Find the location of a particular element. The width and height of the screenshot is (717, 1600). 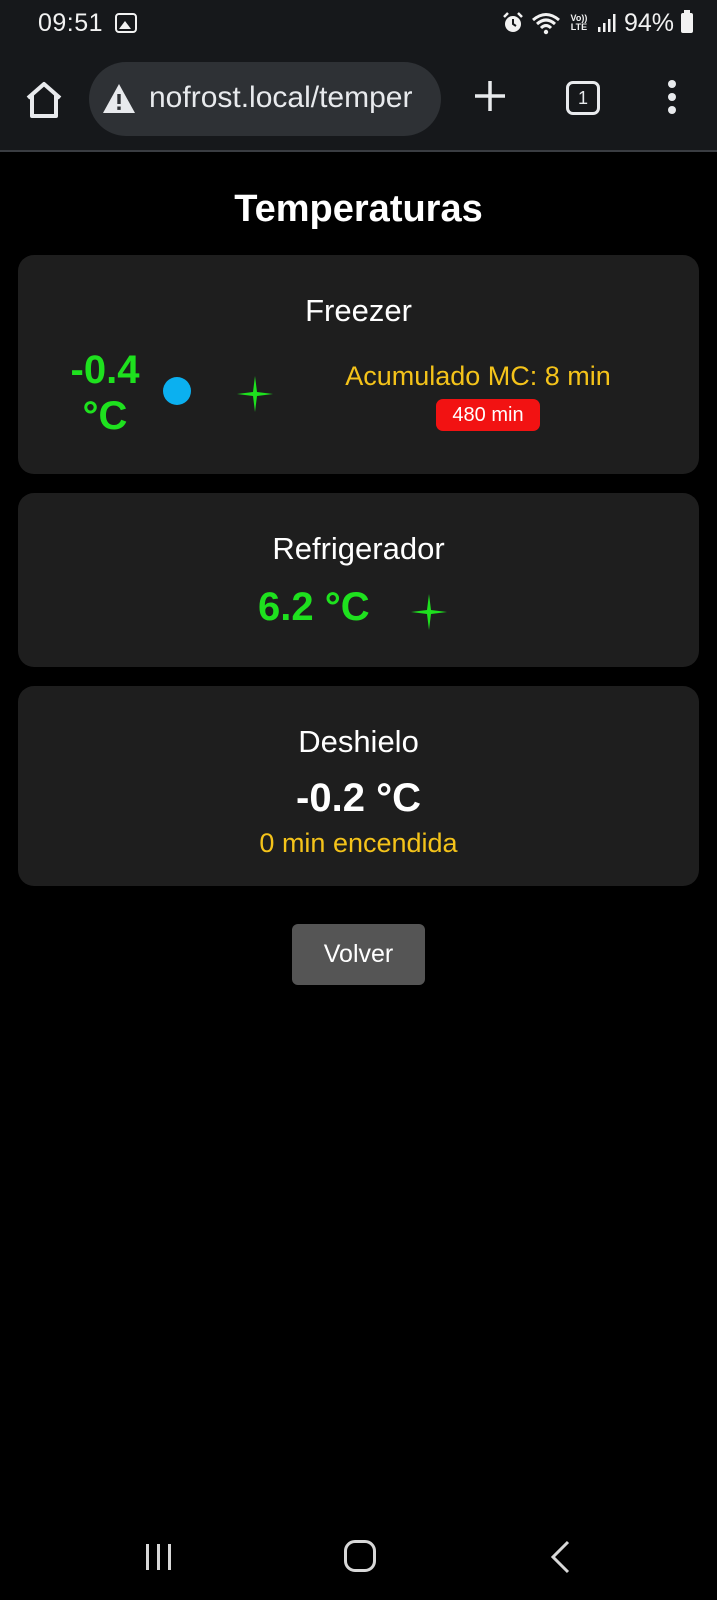

wifi-icon is located at coordinates (545, 24).